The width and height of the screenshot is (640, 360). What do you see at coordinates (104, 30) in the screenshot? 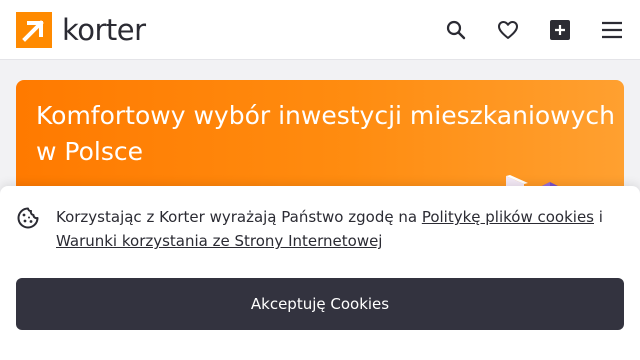
I see `logo-wordmark: korter` at bounding box center [104, 30].